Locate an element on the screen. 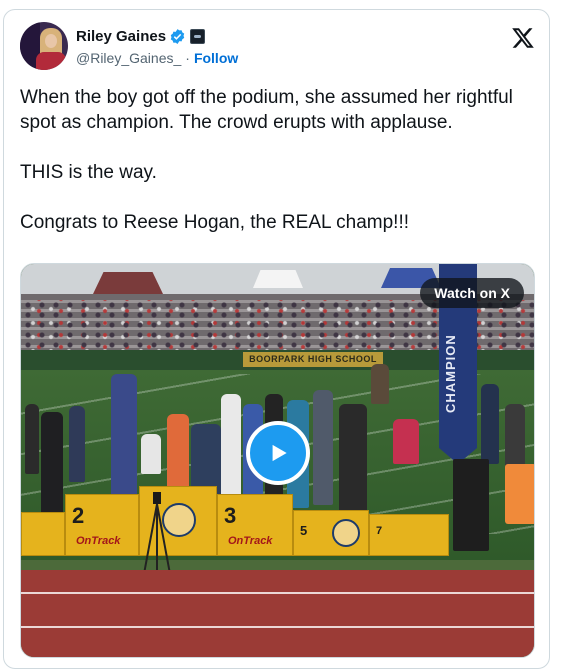  display-name: Riley Gaines is located at coordinates (121, 36).